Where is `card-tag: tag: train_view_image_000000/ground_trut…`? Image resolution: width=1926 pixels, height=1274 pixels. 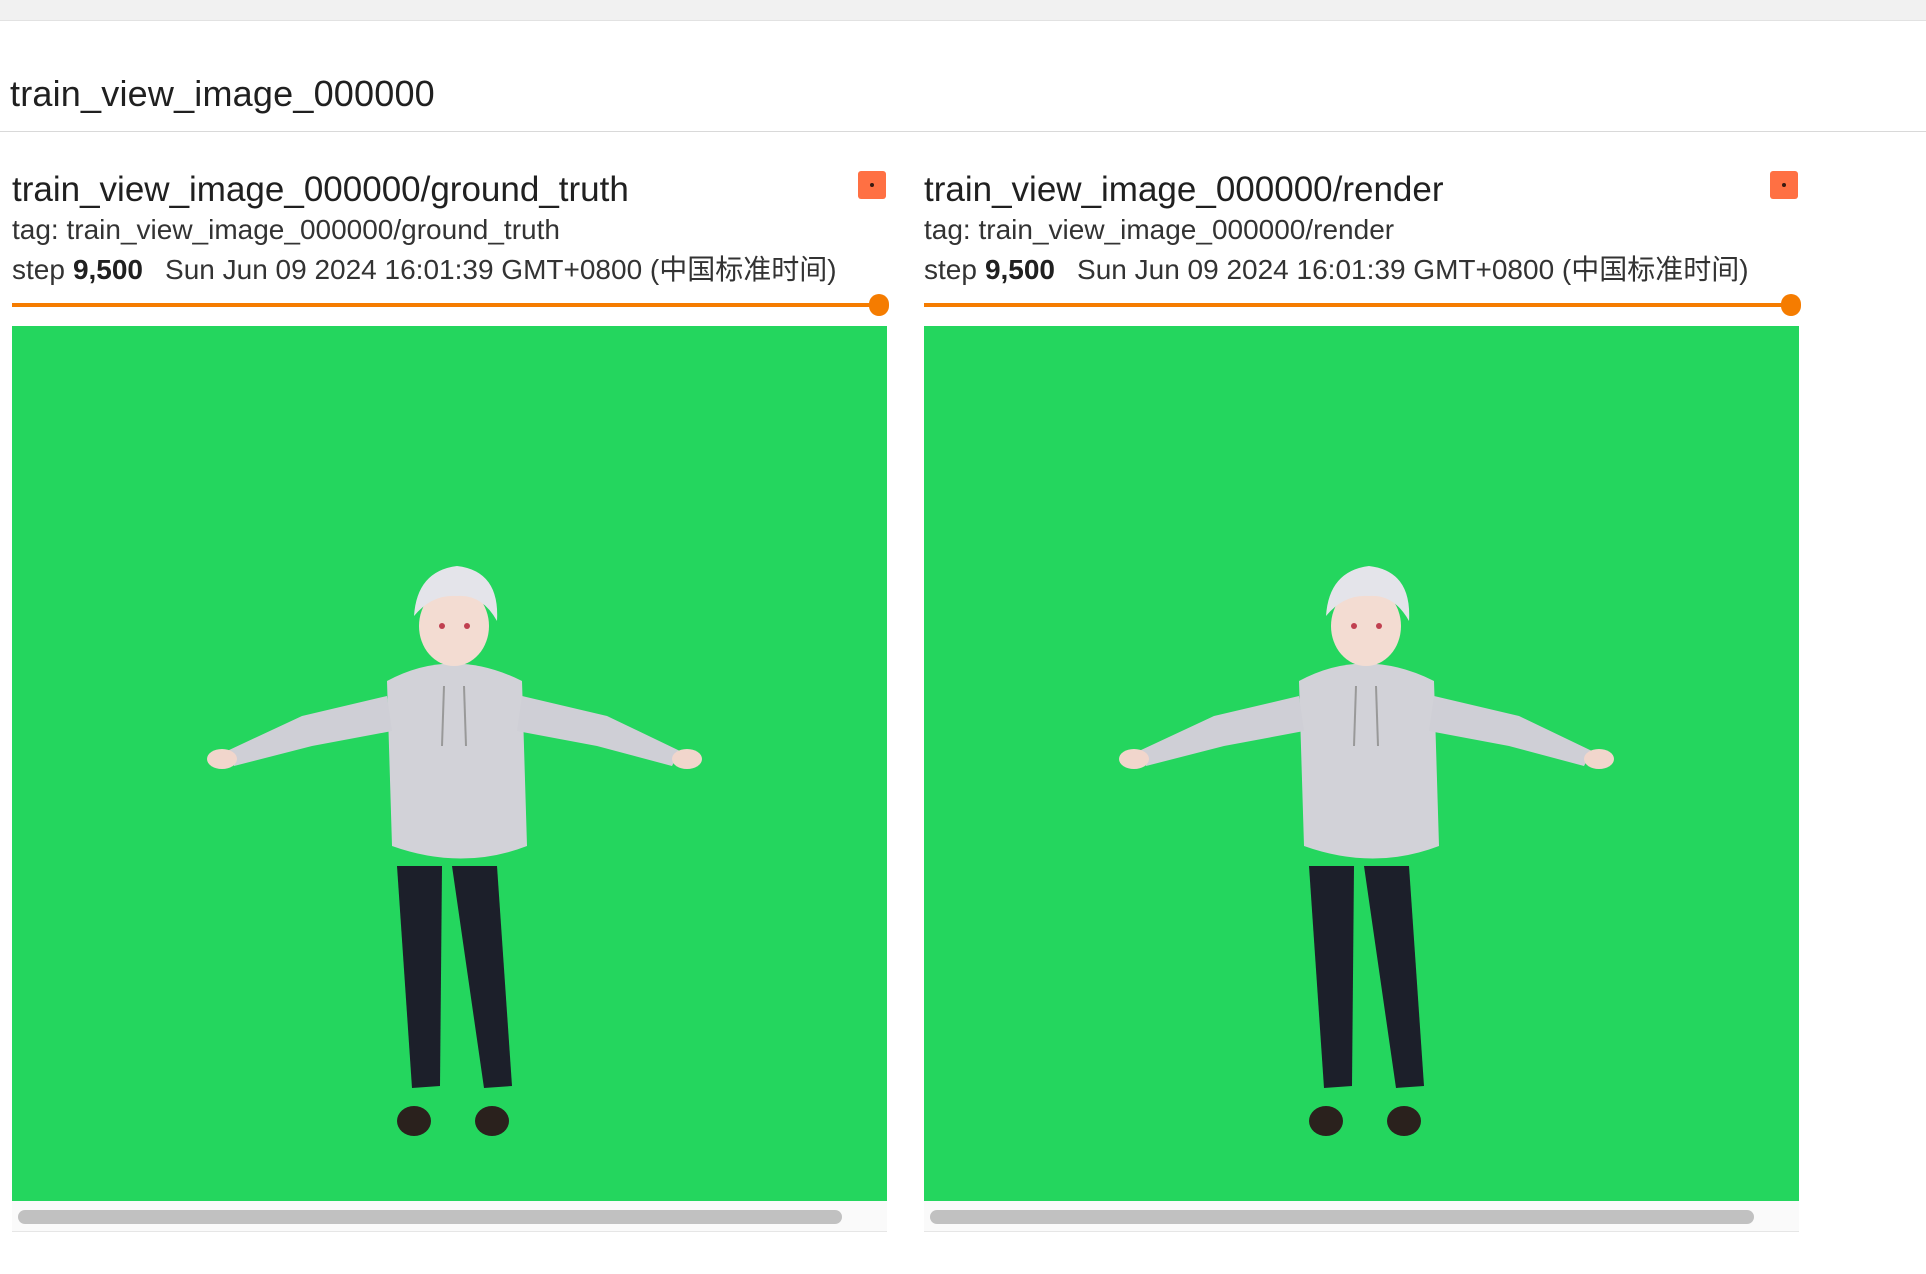 card-tag: tag: train_view_image_000000/ground_trut… is located at coordinates (286, 229).